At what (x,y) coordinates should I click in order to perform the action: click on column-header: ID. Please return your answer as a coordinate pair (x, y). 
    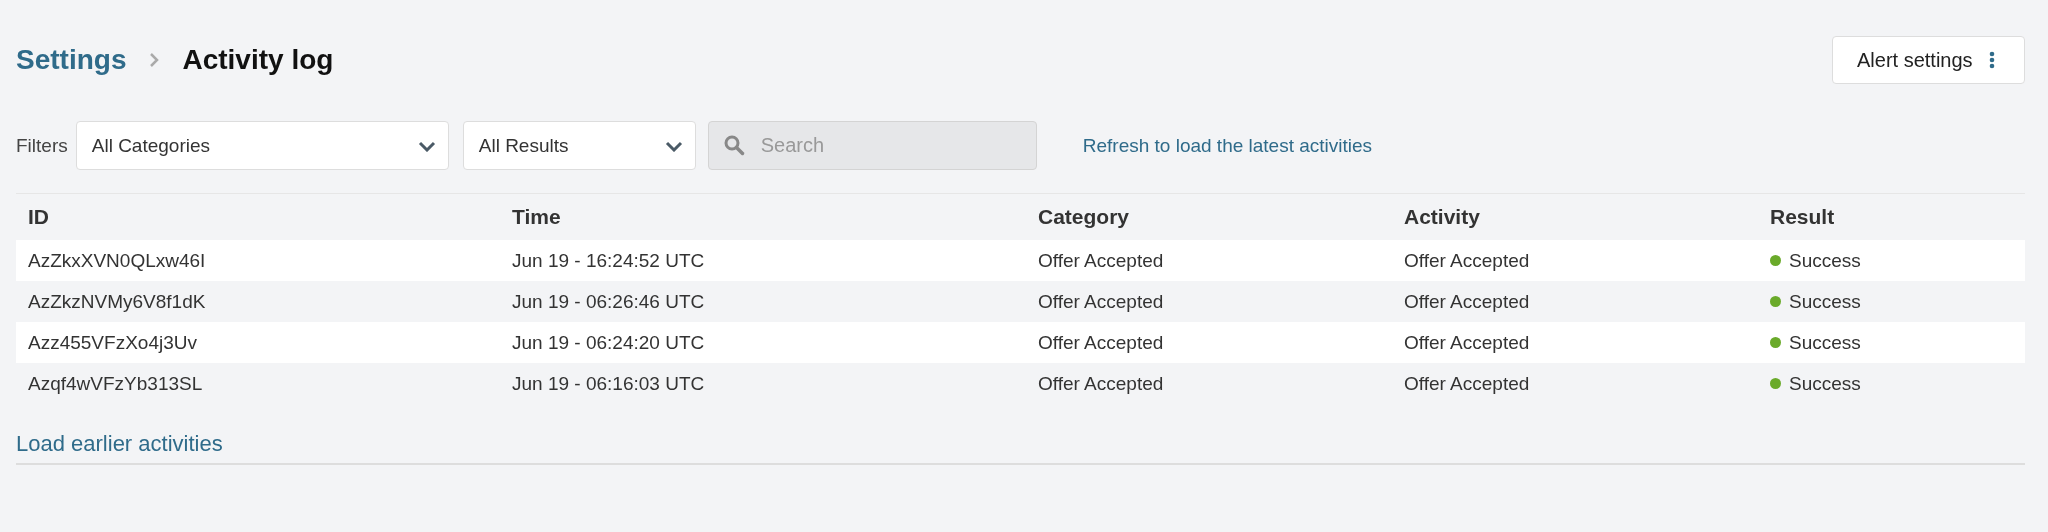
    Looking at the image, I should click on (258, 216).